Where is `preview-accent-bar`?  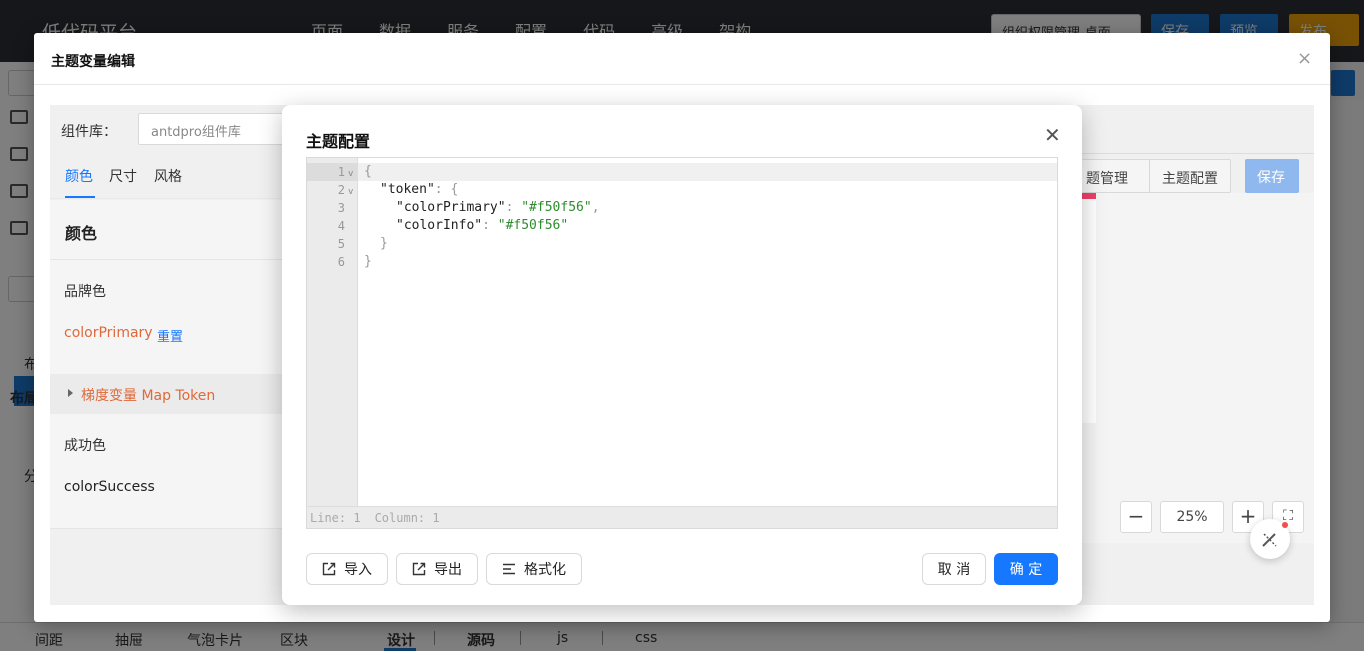 preview-accent-bar is located at coordinates (1089, 196).